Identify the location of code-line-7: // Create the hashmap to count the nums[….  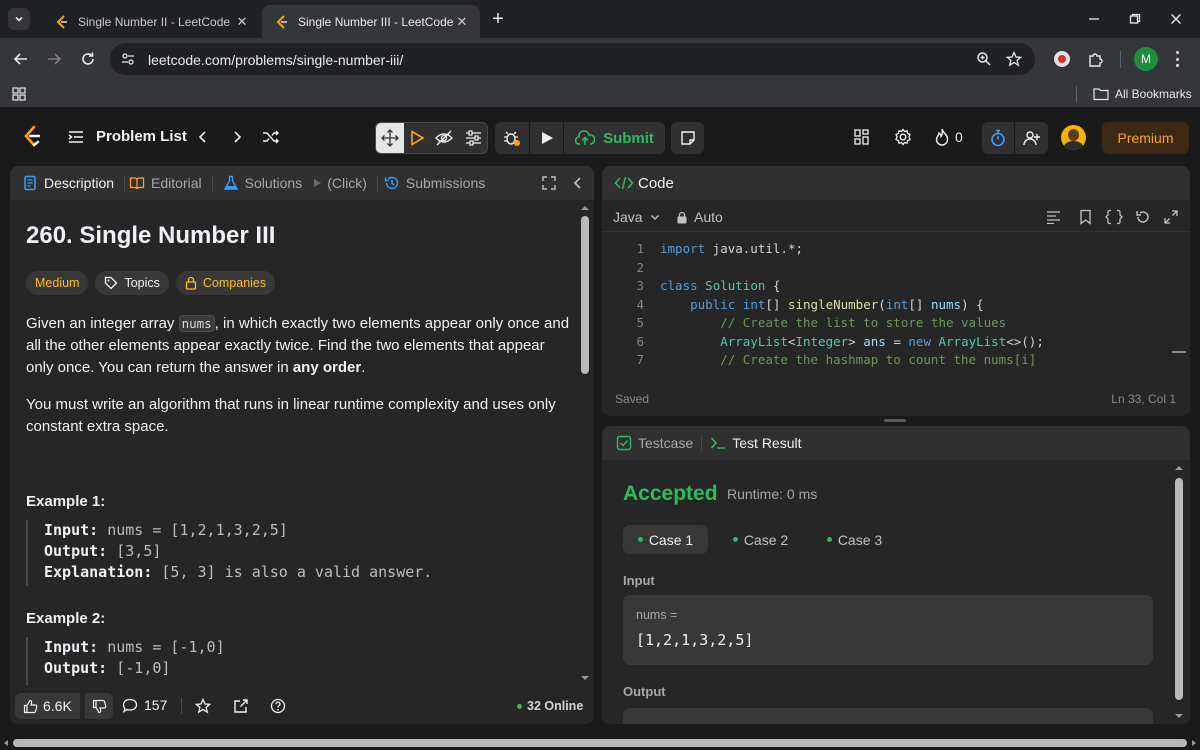
(848, 359).